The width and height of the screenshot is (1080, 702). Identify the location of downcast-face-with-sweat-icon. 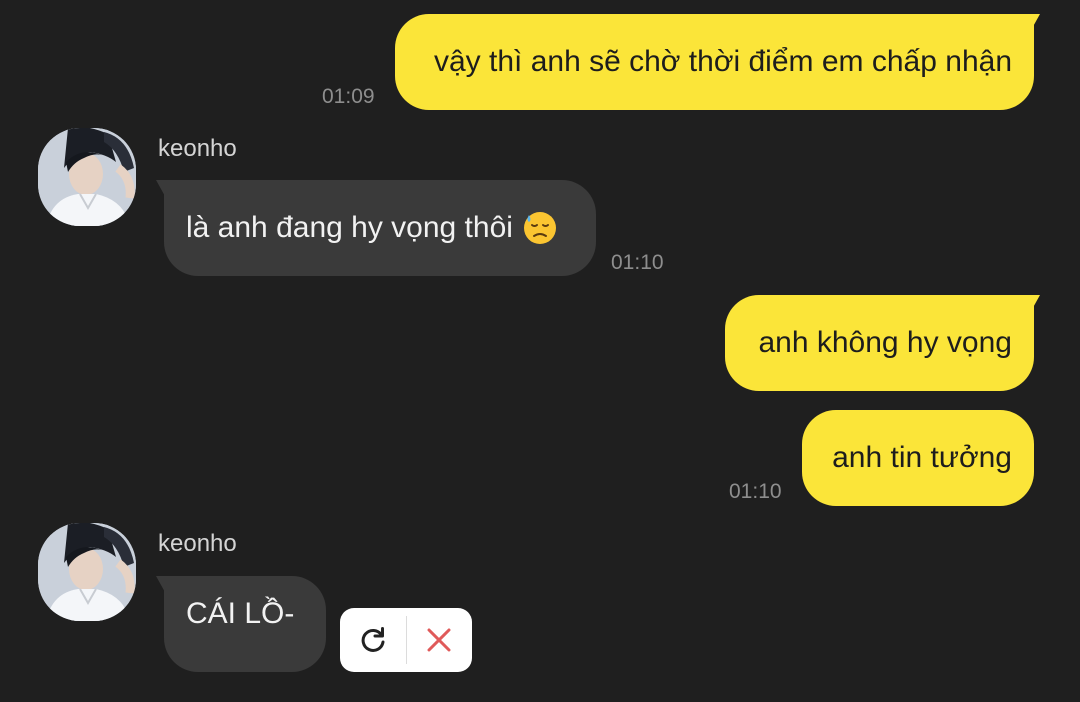
(540, 228).